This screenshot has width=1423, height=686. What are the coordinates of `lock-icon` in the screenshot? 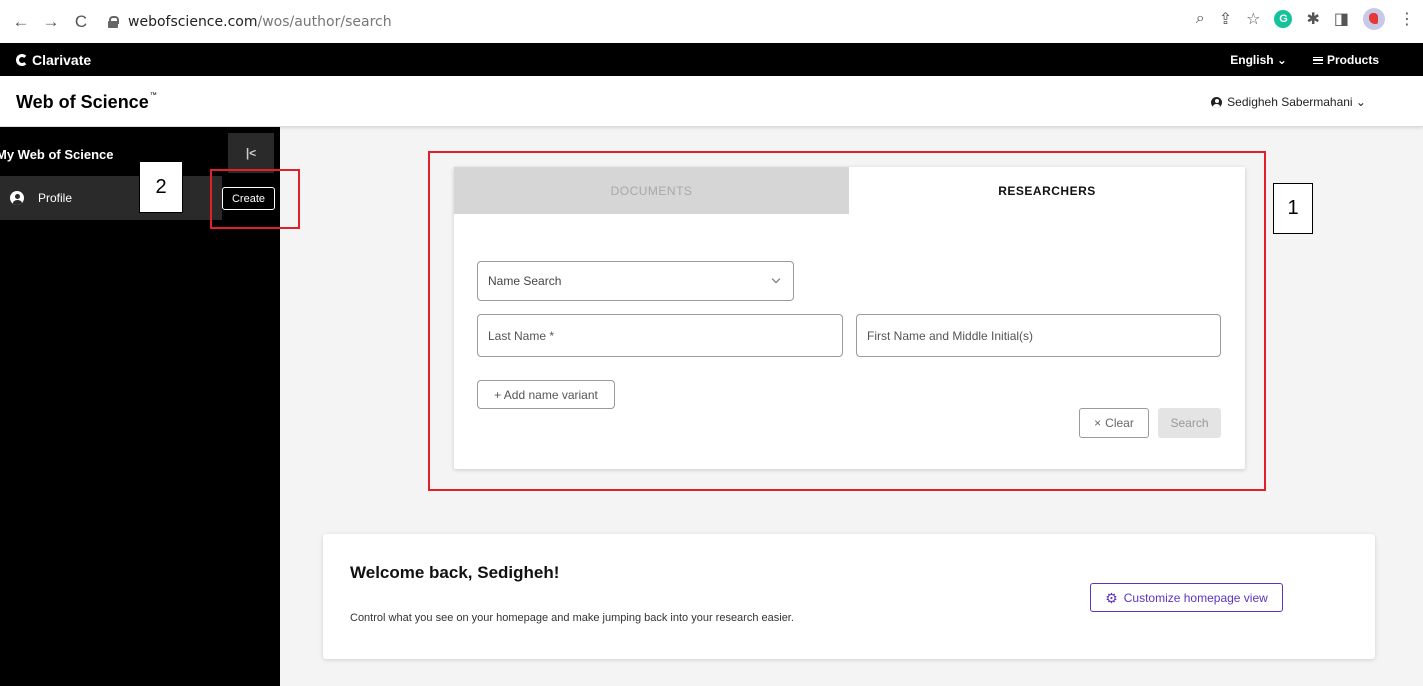 It's located at (113, 22).